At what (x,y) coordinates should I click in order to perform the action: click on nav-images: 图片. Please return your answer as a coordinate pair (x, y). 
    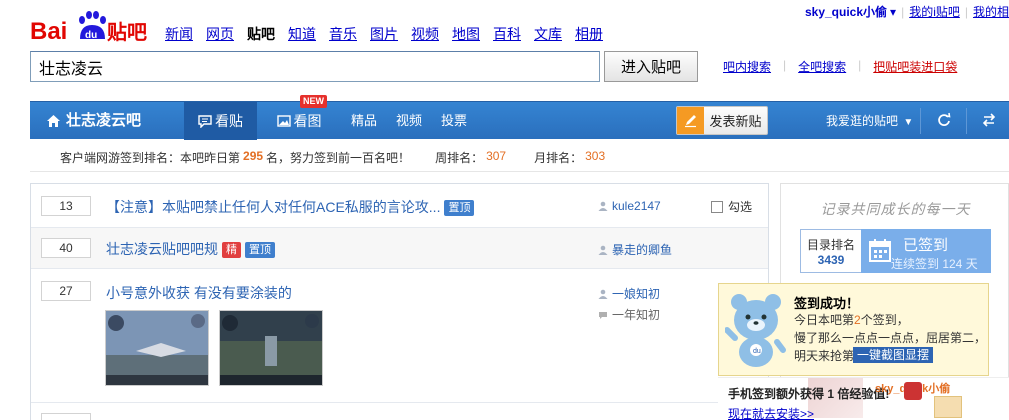
    Looking at the image, I should click on (384, 34).